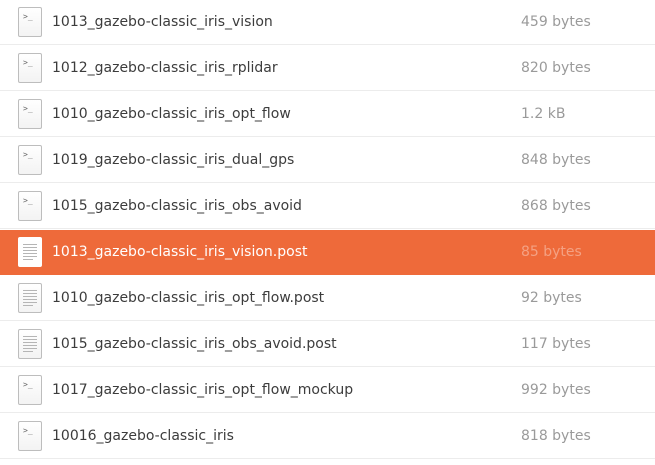 The image size is (655, 465). Describe the element at coordinates (327, 436) in the screenshot. I see `file-row: >_ 10016_gazebo-classic_iris 818 bytes` at that location.